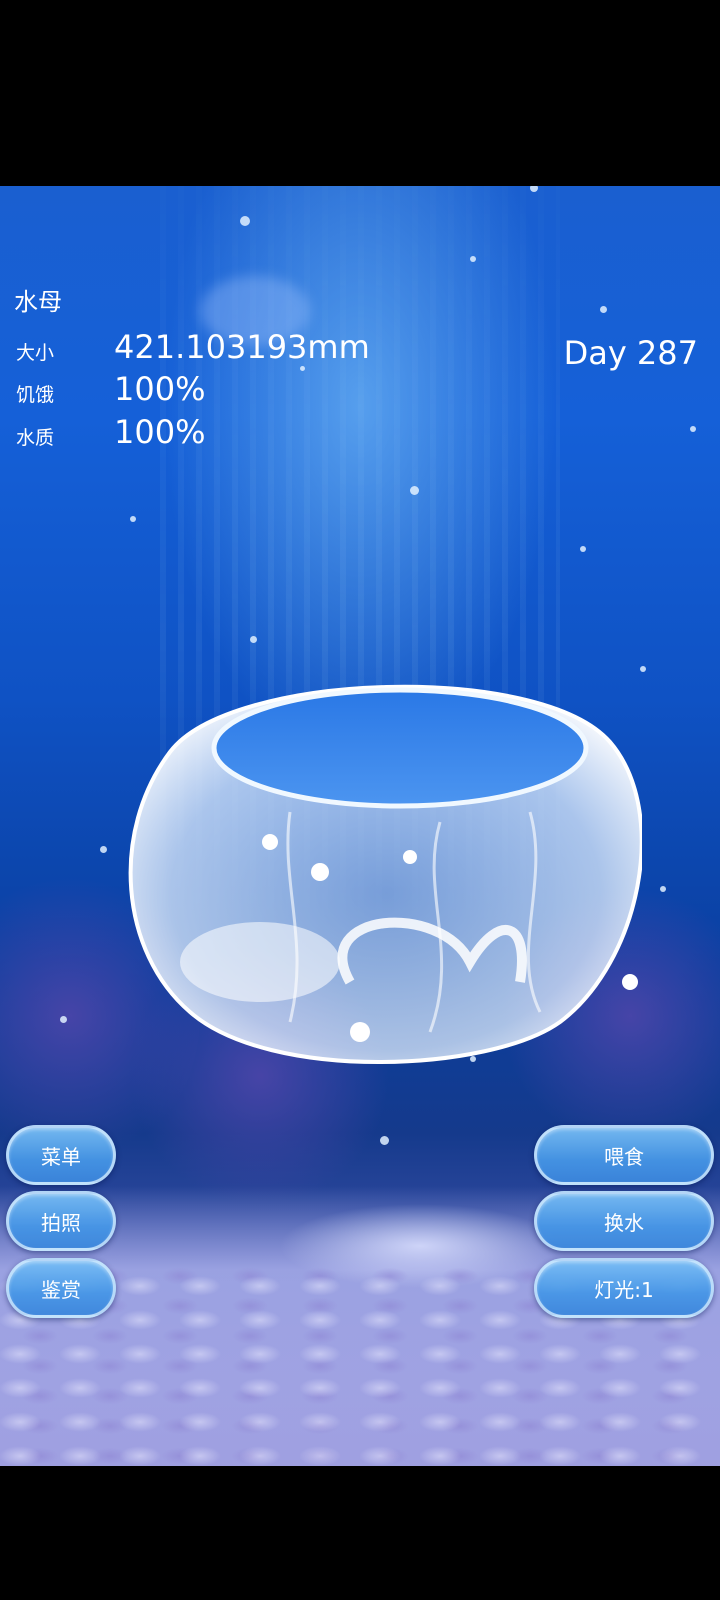  Describe the element at coordinates (624, 1155) in the screenshot. I see `feed-button: 喂食` at that location.